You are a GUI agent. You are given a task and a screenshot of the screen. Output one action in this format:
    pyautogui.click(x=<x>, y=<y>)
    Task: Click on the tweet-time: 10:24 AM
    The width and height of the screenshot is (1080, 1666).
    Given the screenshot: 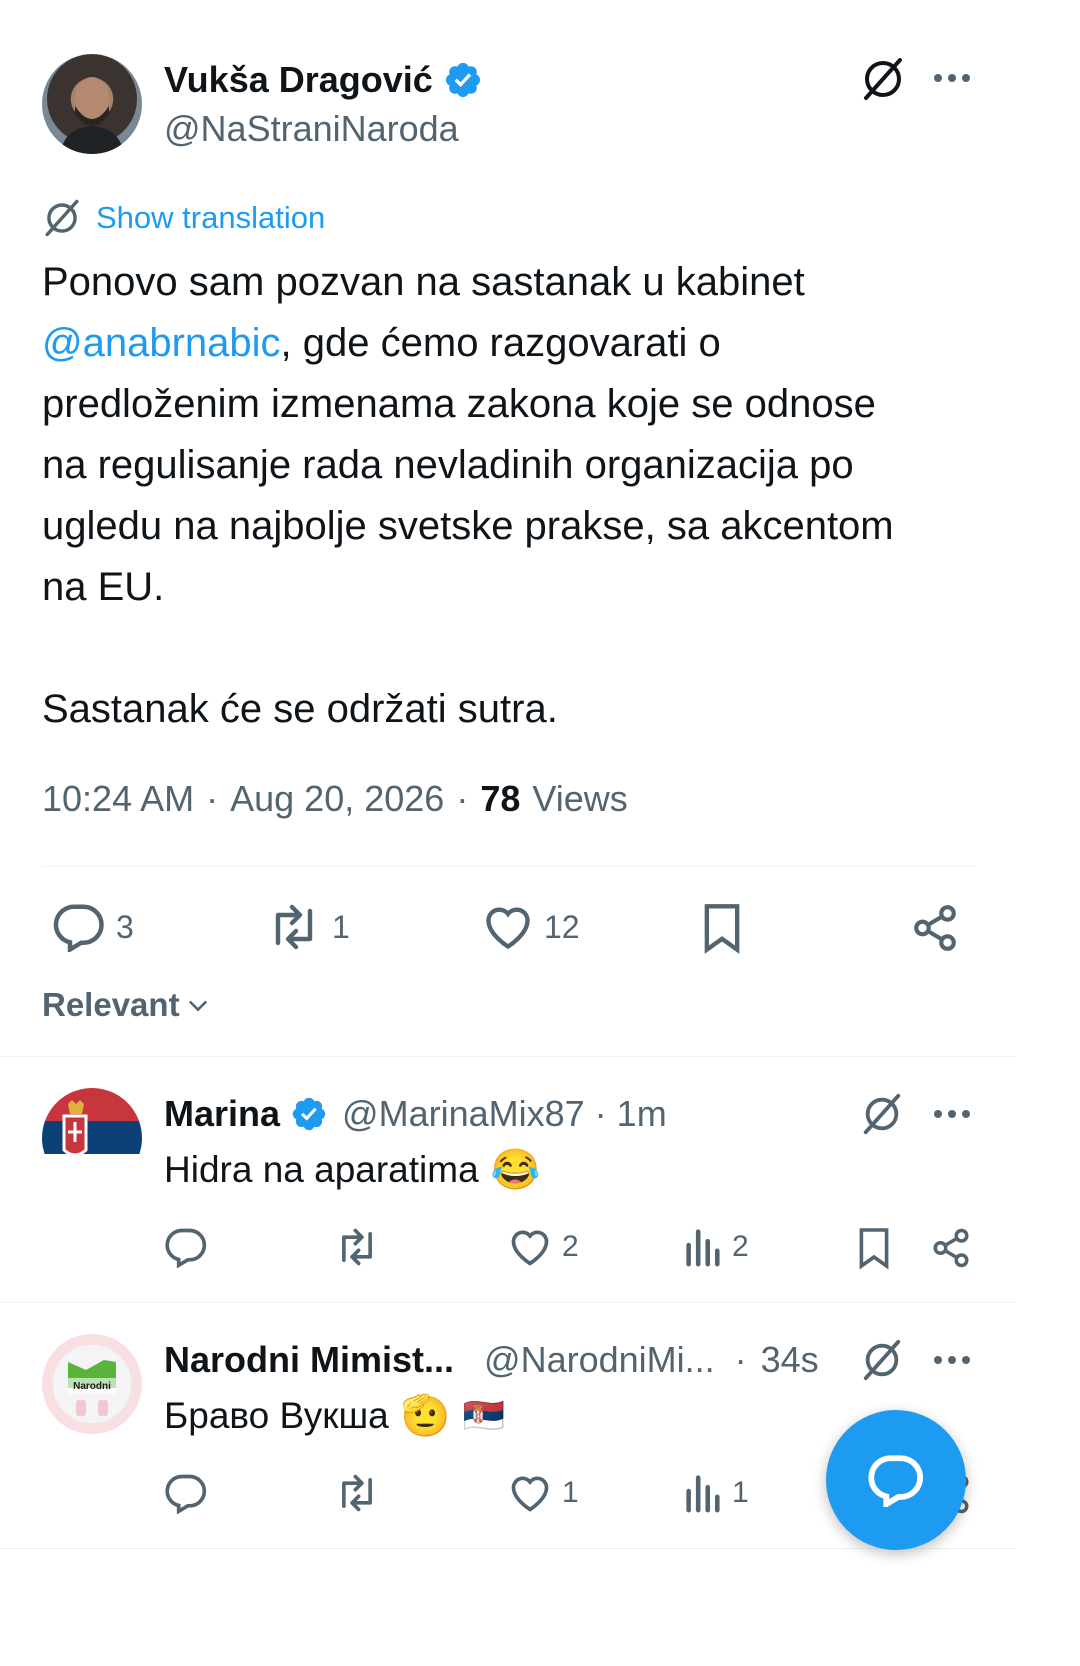 What is the action you would take?
    pyautogui.click(x=118, y=799)
    